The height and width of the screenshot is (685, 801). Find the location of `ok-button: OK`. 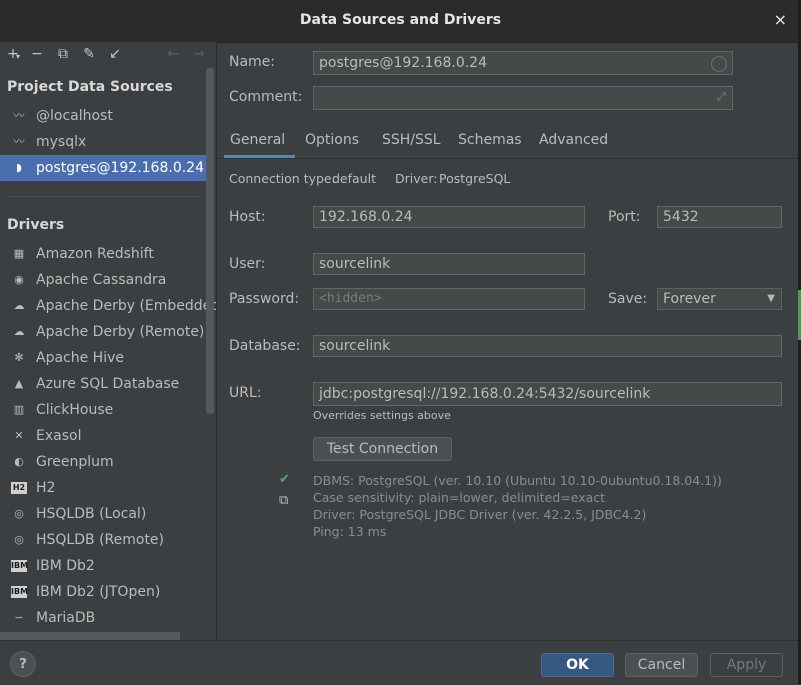

ok-button: OK is located at coordinates (577, 665).